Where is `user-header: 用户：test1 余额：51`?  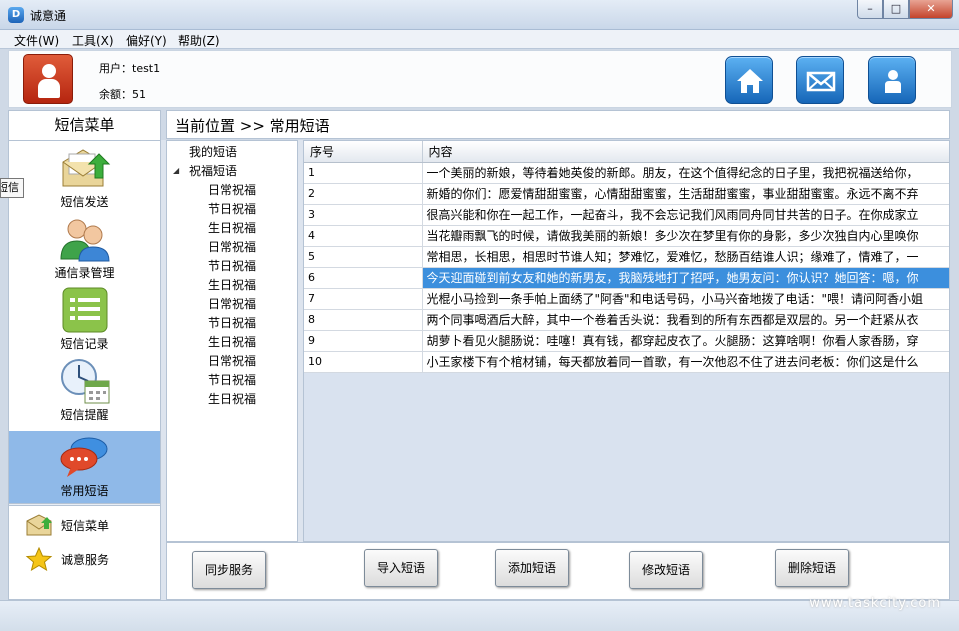 user-header: 用户：test1 余额：51 is located at coordinates (480, 79).